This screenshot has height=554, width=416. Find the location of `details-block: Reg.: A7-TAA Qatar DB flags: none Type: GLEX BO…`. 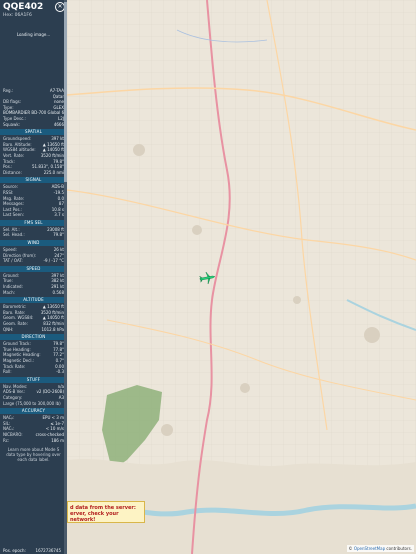

details-block: Reg.: A7-TAA Qatar DB flags: none Type: GLEX BO… is located at coordinates (33, 107).